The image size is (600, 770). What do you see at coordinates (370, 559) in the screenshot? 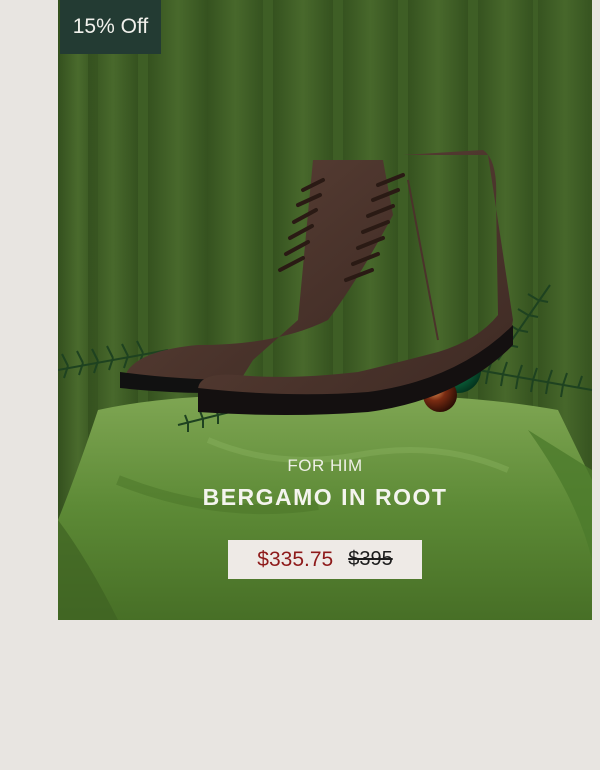
I see `original-price: $395` at bounding box center [370, 559].